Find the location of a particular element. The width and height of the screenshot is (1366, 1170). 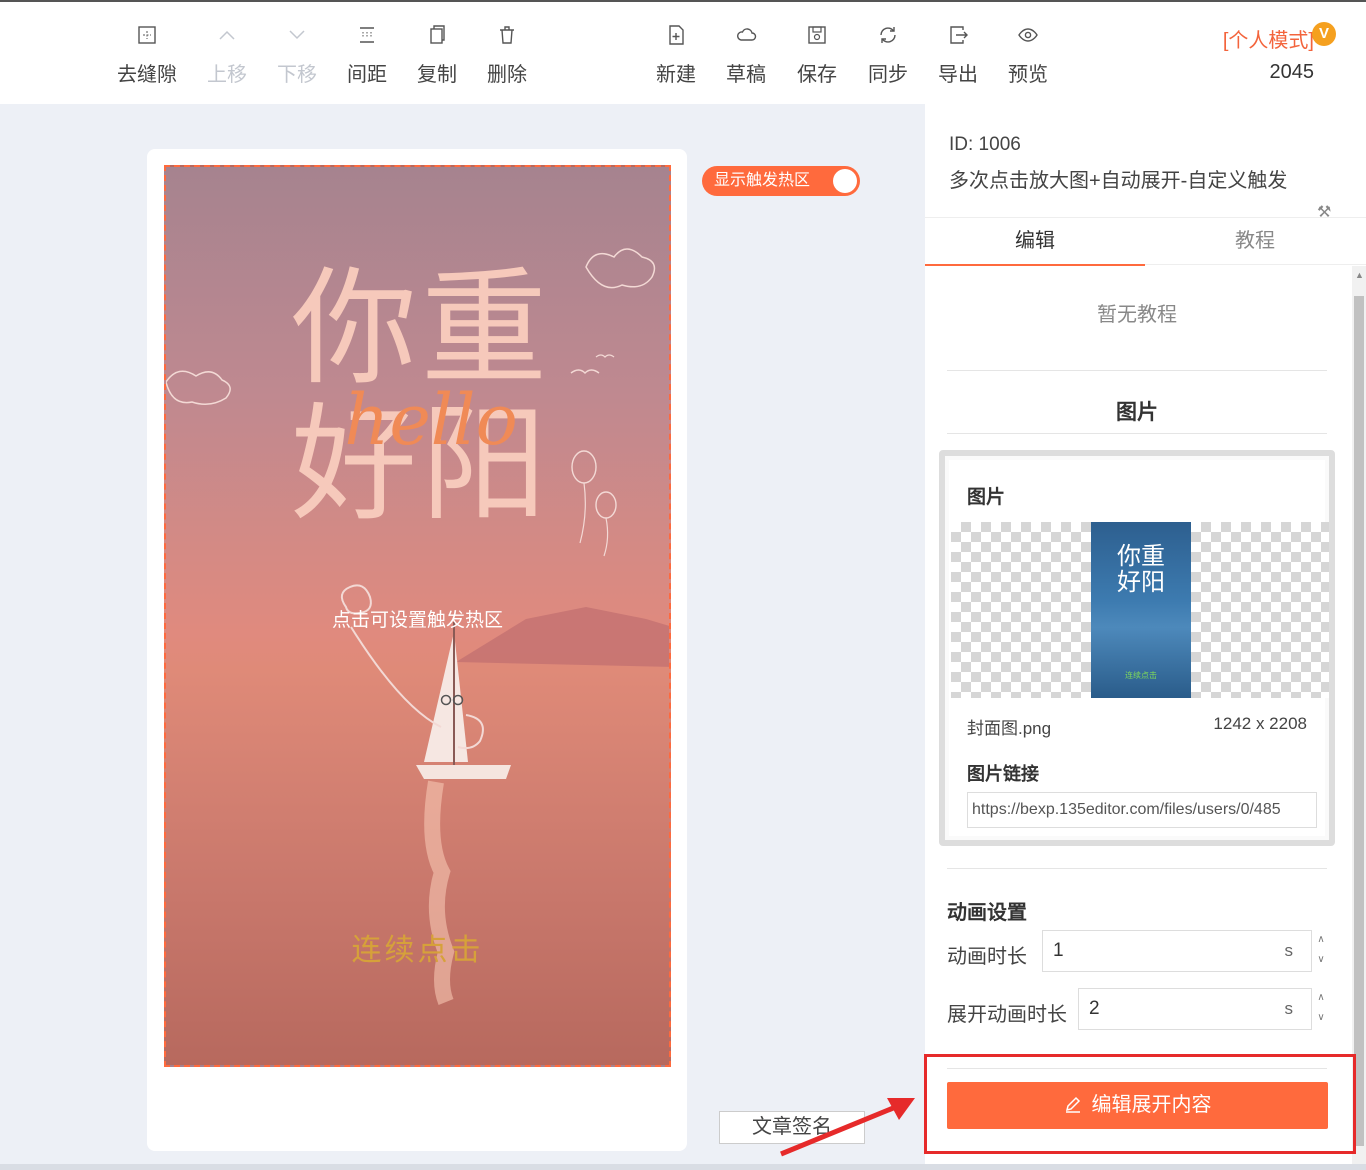

spacing-icon is located at coordinates (367, 36).